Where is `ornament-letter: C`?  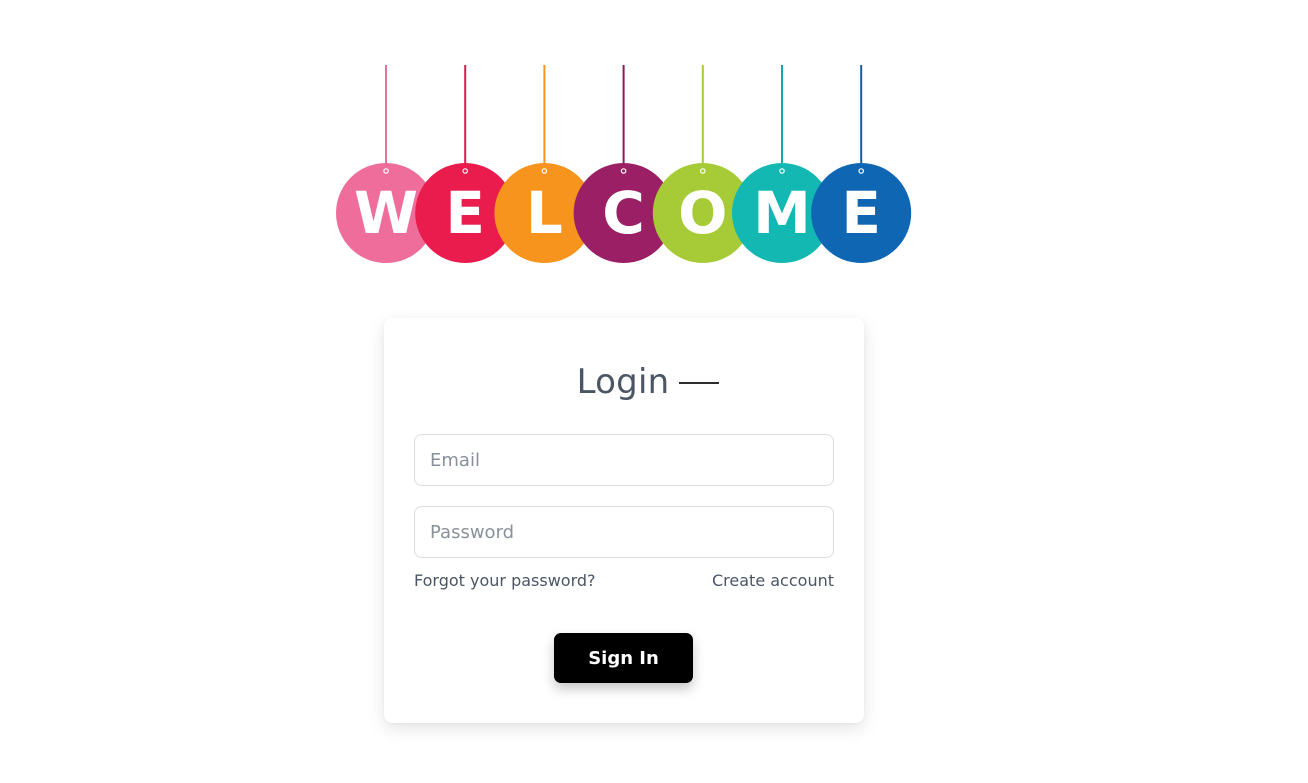
ornament-letter: C is located at coordinates (623, 213).